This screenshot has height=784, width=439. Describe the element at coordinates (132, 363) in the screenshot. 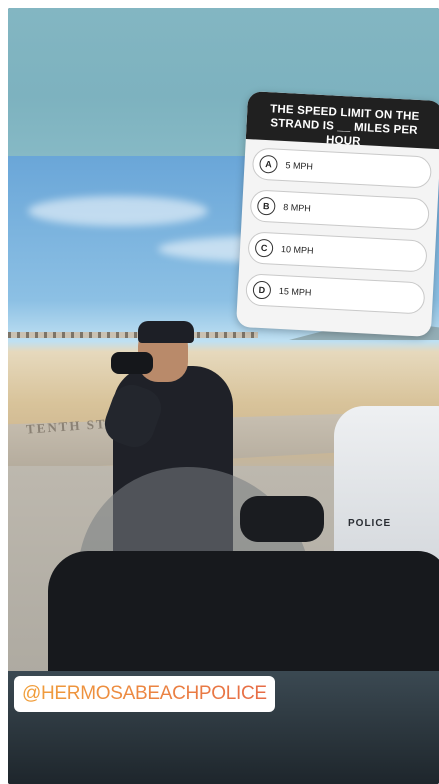

I see `speed-gun` at that location.